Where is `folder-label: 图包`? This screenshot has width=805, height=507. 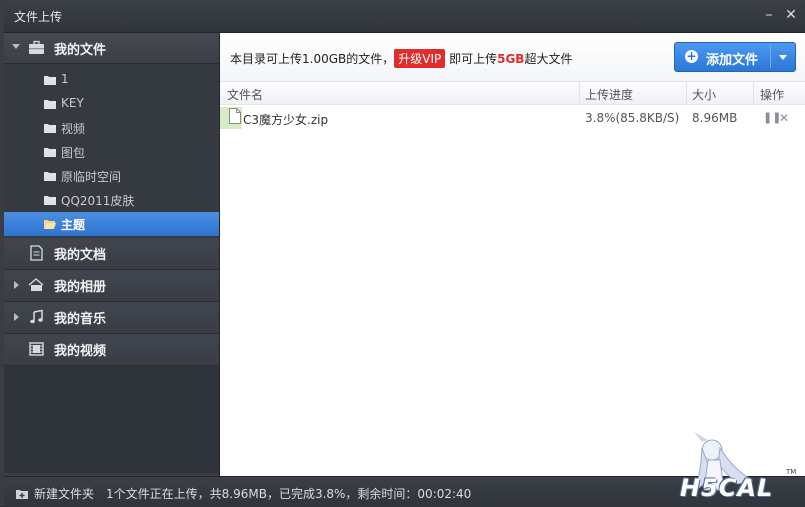 folder-label: 图包 is located at coordinates (73, 153).